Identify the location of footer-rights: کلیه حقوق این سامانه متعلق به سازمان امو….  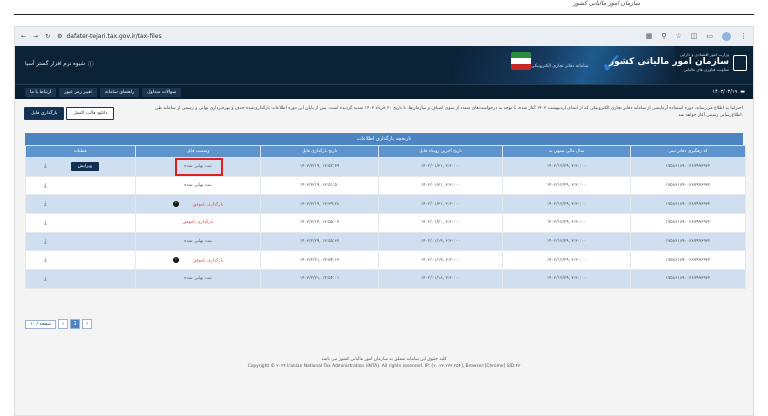
(384, 359).